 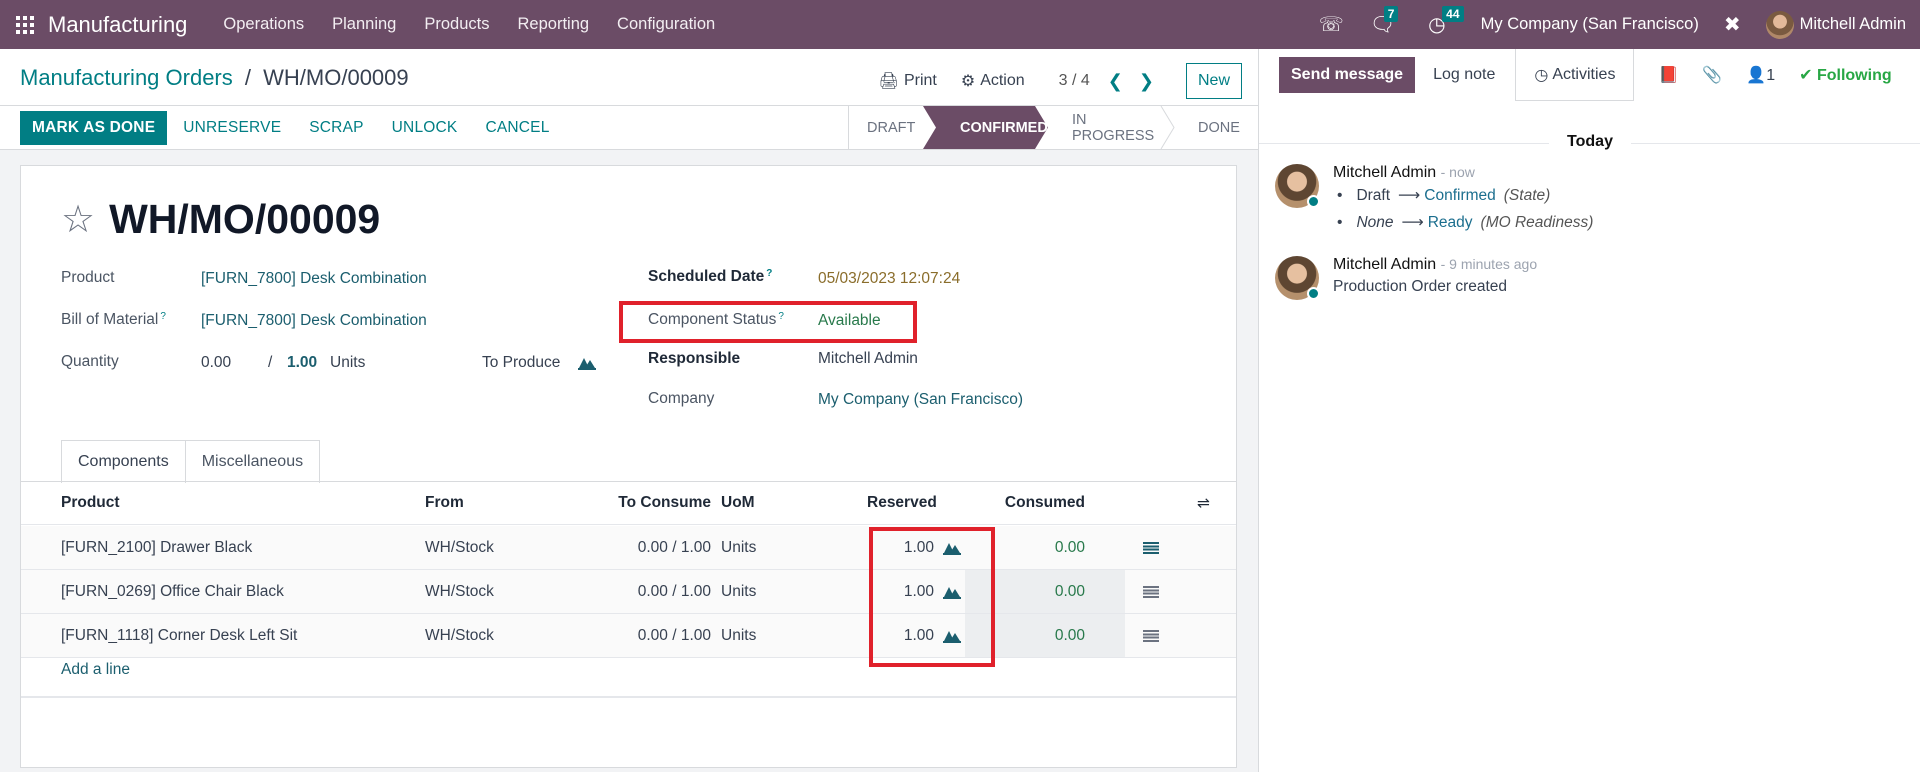 I want to click on quantity-total-field: 1.00, so click(x=302, y=363).